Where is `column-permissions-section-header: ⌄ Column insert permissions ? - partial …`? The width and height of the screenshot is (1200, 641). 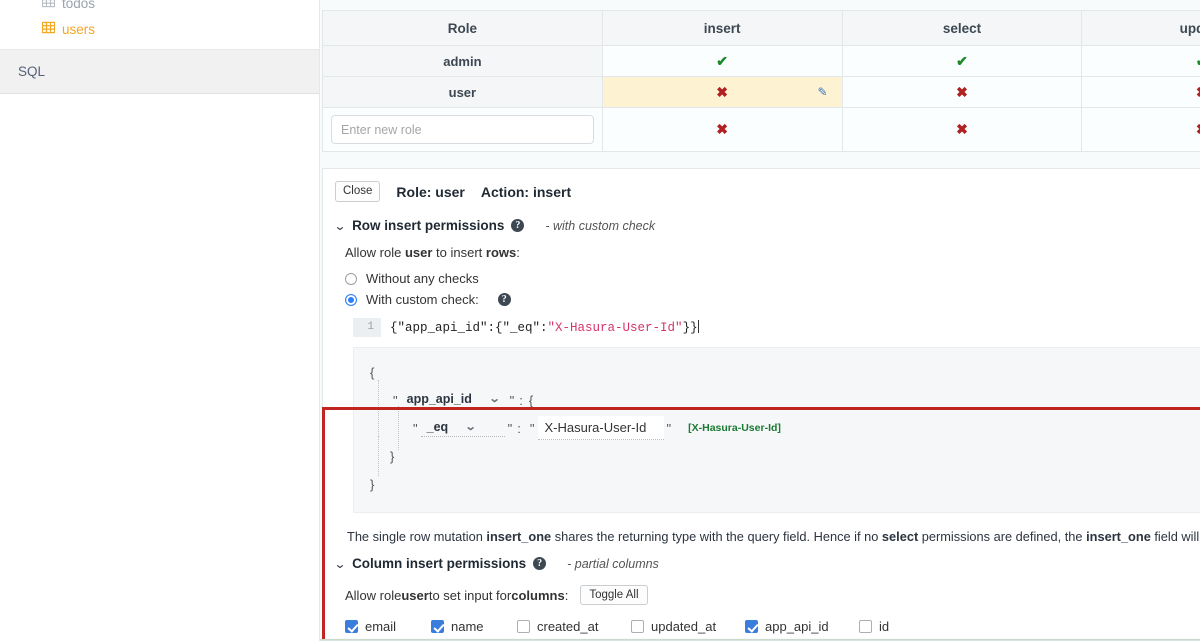 column-permissions-section-header: ⌄ Column insert permissions ? - partial … is located at coordinates (761, 562).